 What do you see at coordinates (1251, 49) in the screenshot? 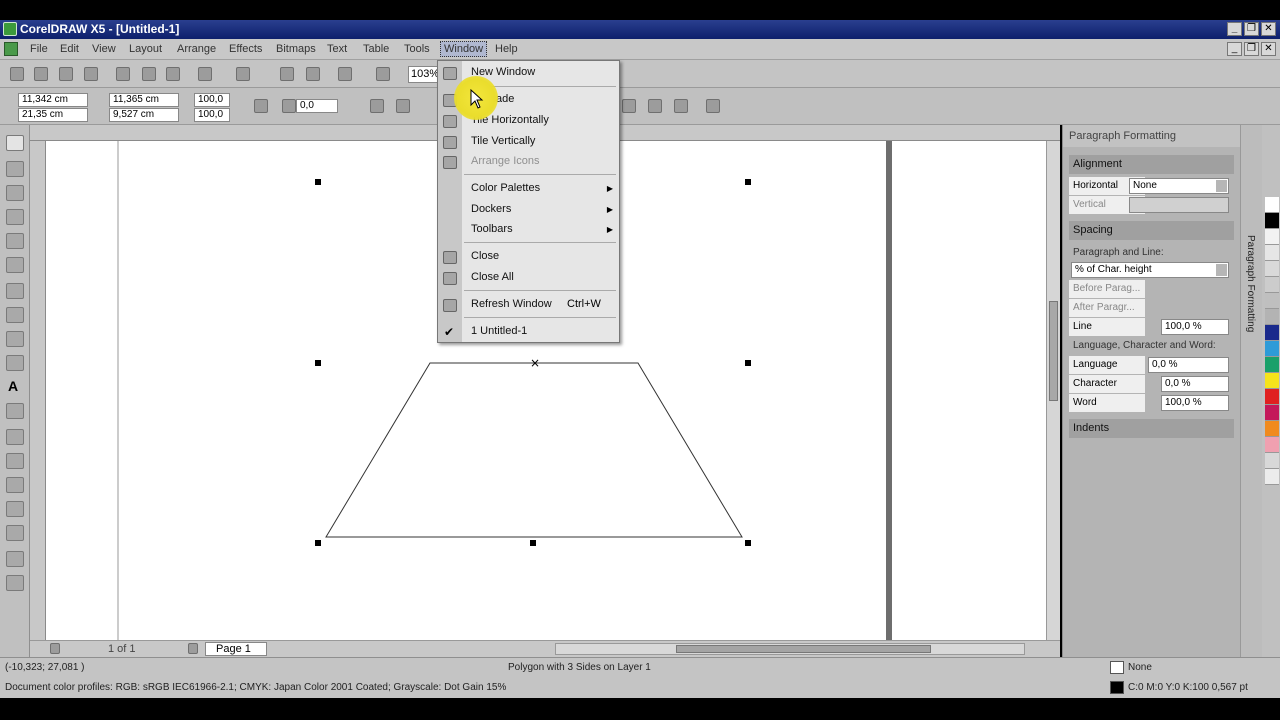
I see `doc-restore-button: ❐` at bounding box center [1251, 49].